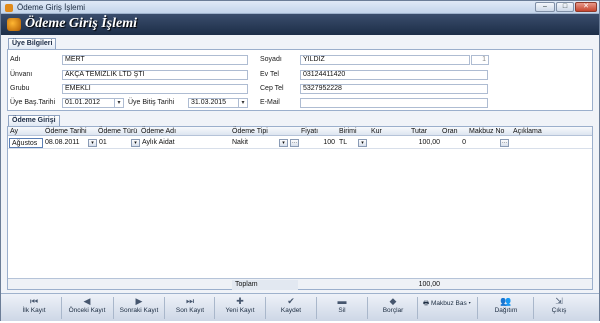 The width and height of the screenshot is (600, 323). What do you see at coordinates (14, 131) in the screenshot?
I see `col-month: Ay` at bounding box center [14, 131].